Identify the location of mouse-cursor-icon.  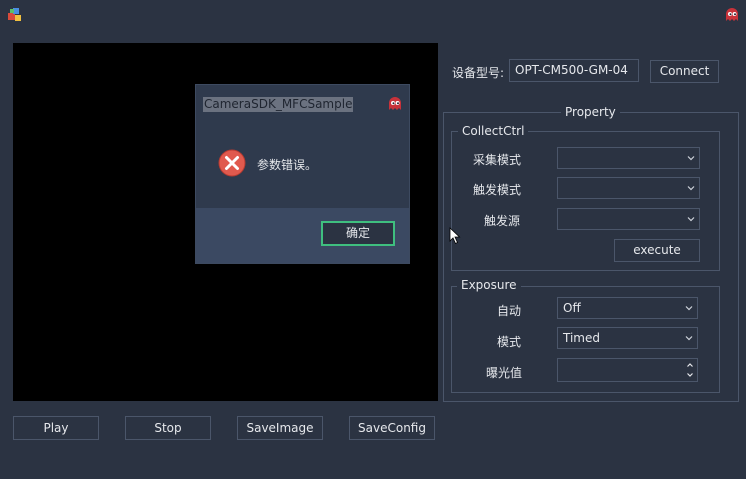
(455, 236).